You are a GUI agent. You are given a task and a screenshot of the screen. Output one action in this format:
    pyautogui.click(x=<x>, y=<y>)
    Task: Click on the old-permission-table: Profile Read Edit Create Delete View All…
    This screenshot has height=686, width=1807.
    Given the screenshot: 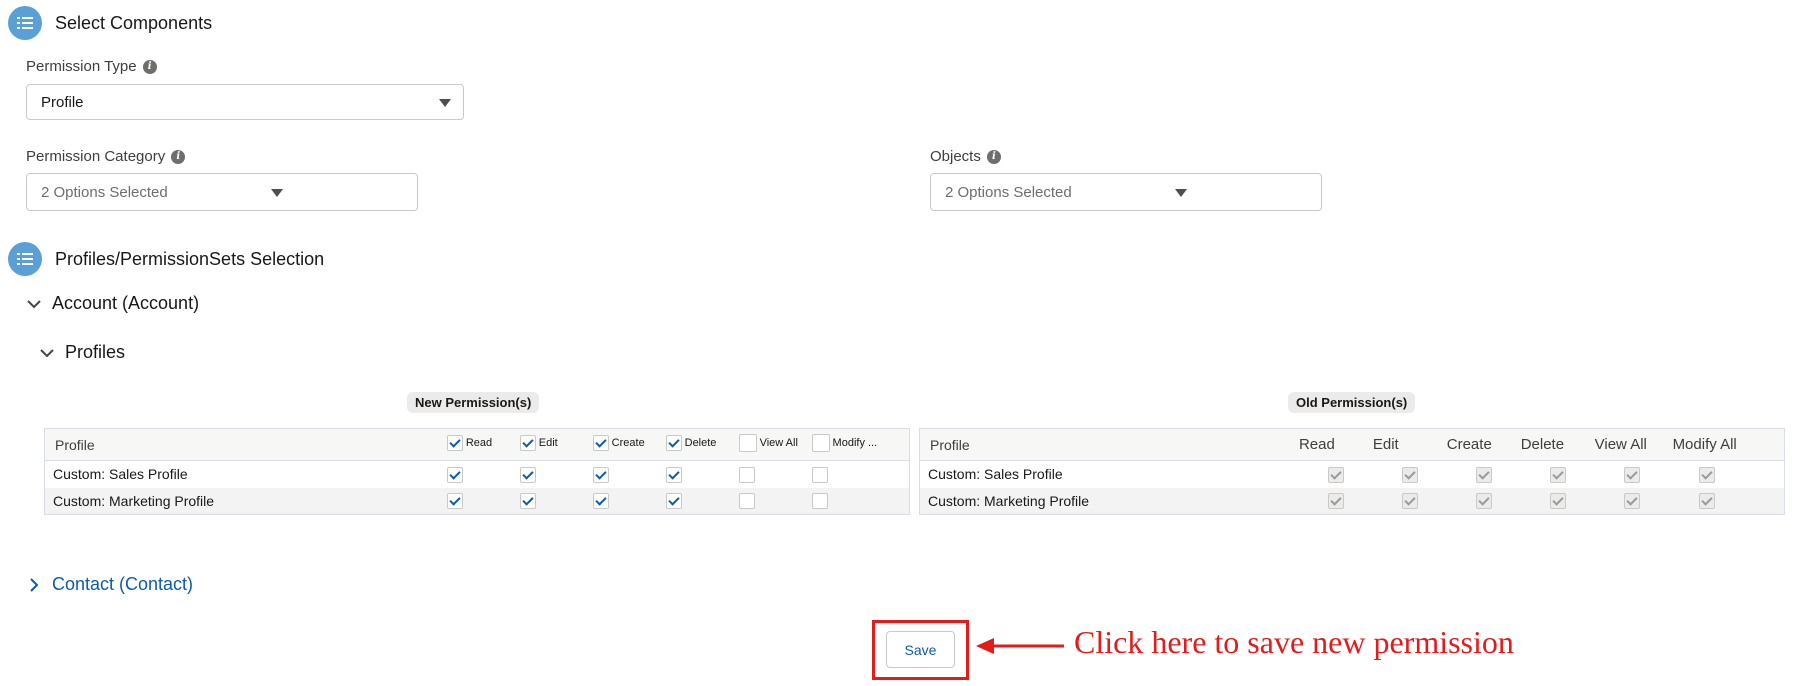 What is the action you would take?
    pyautogui.click(x=1352, y=471)
    